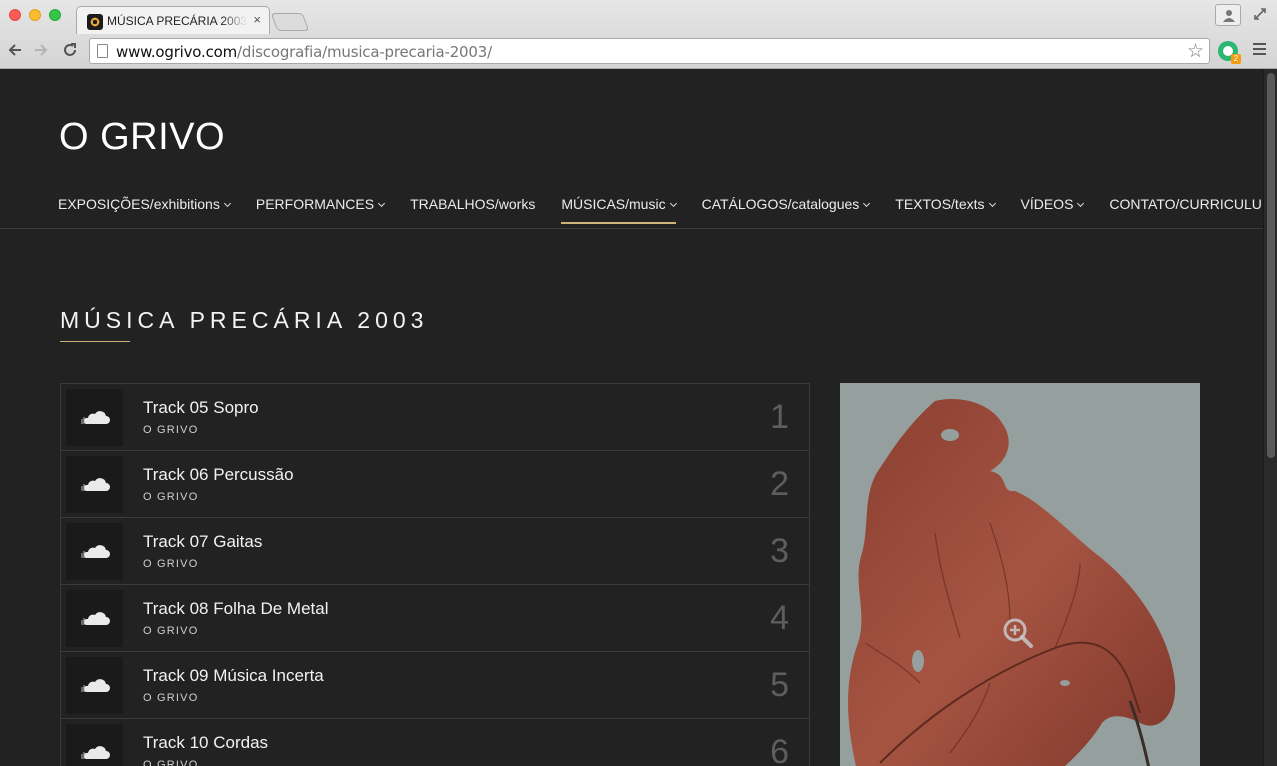  I want to click on page-scrollbar, so click(1270, 417).